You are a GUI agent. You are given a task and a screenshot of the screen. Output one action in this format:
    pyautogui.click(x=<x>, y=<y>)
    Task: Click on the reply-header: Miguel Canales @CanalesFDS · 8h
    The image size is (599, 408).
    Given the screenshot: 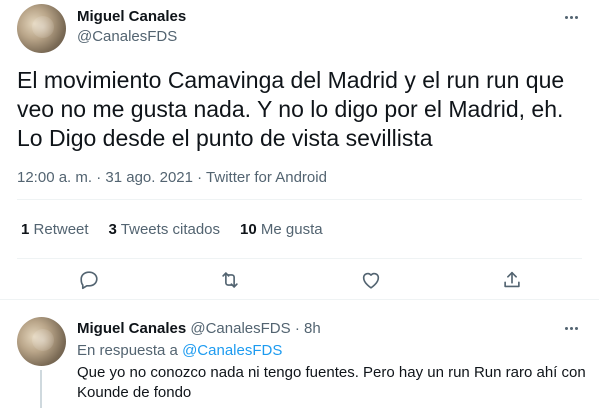 What is the action you would take?
    pyautogui.click(x=199, y=328)
    